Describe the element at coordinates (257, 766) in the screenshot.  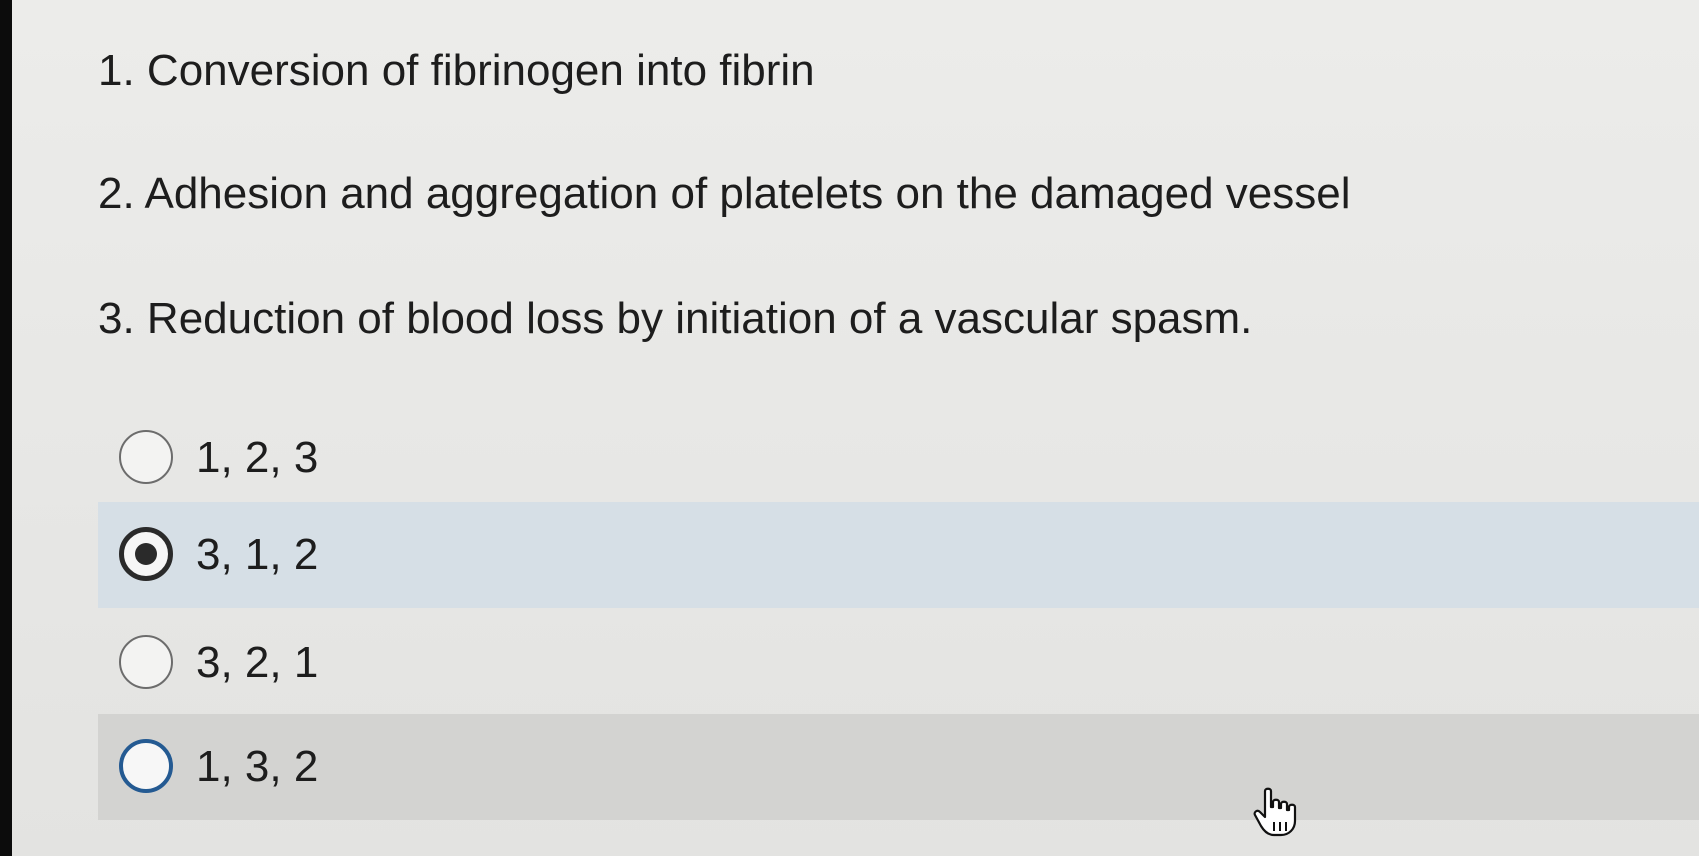
I see `option-label-4: 1, 3, 2` at that location.